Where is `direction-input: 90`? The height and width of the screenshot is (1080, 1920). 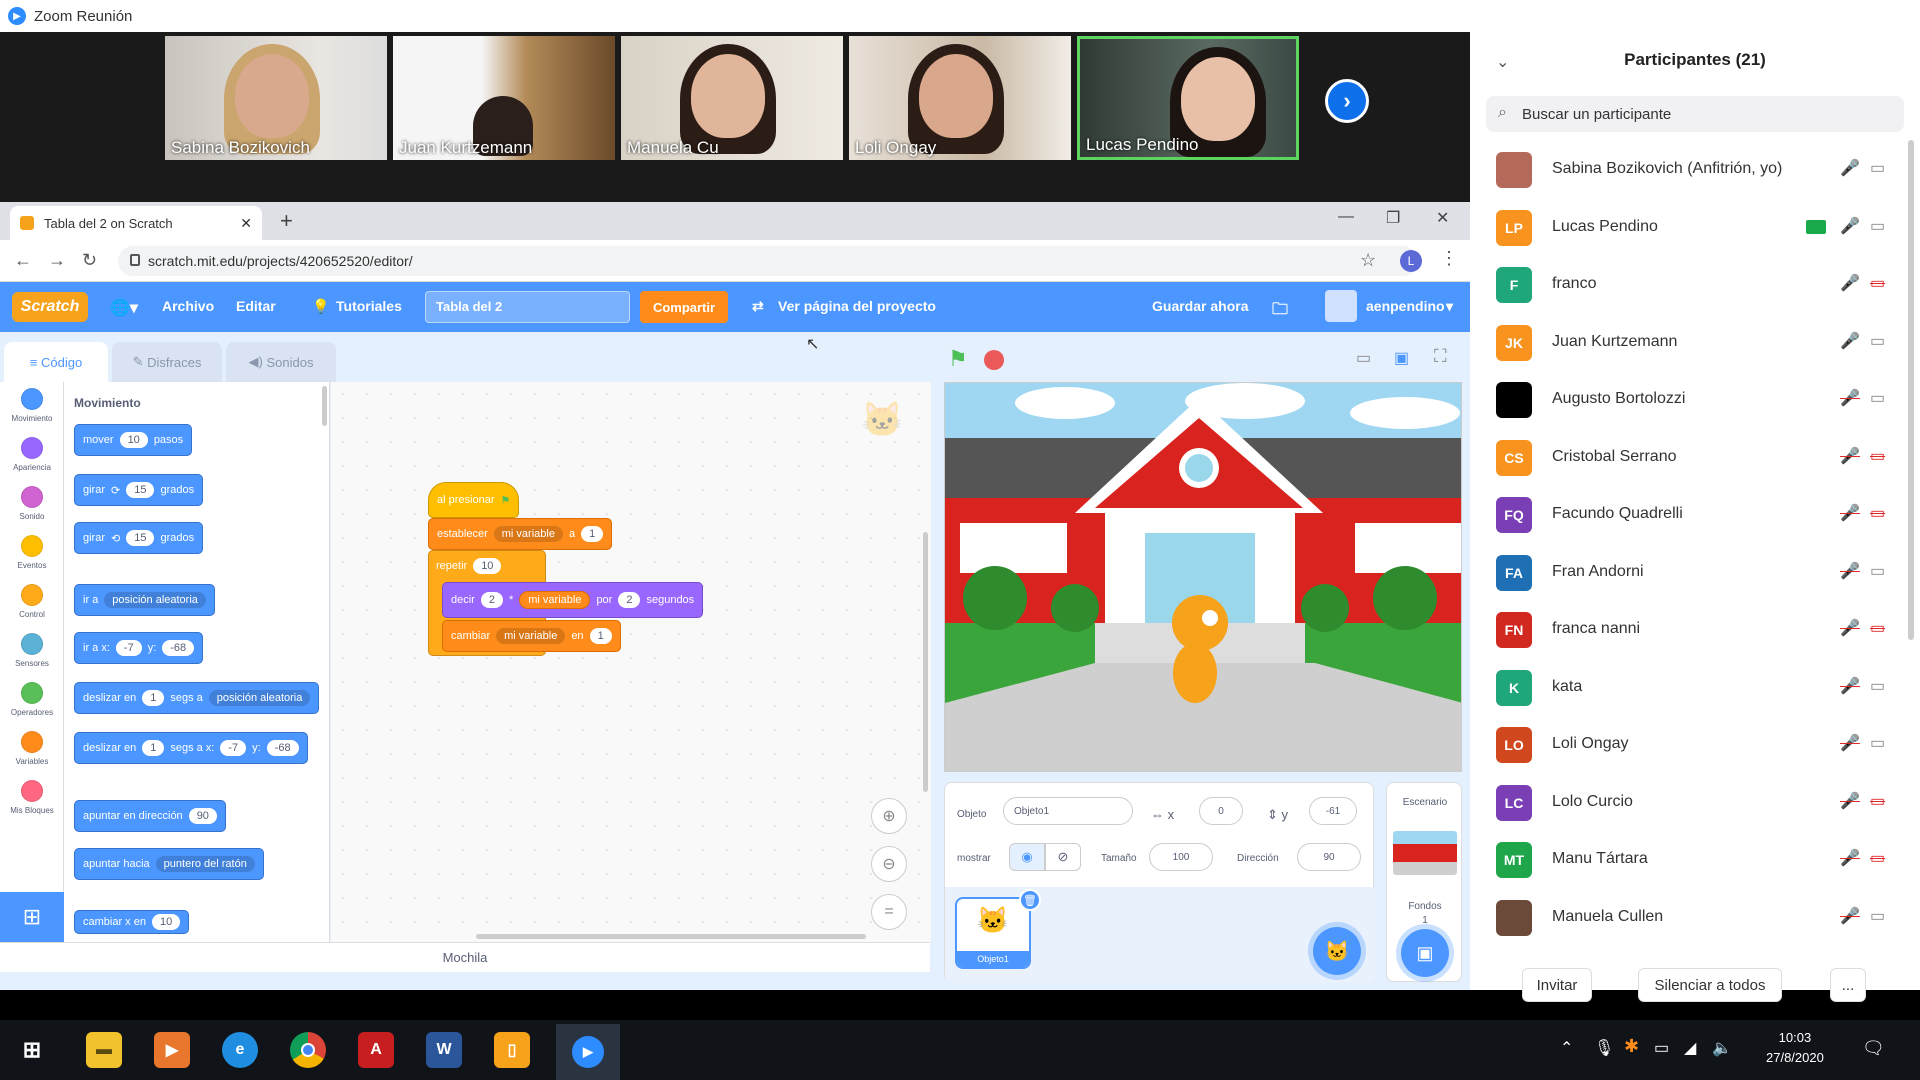
direction-input: 90 is located at coordinates (1329, 857).